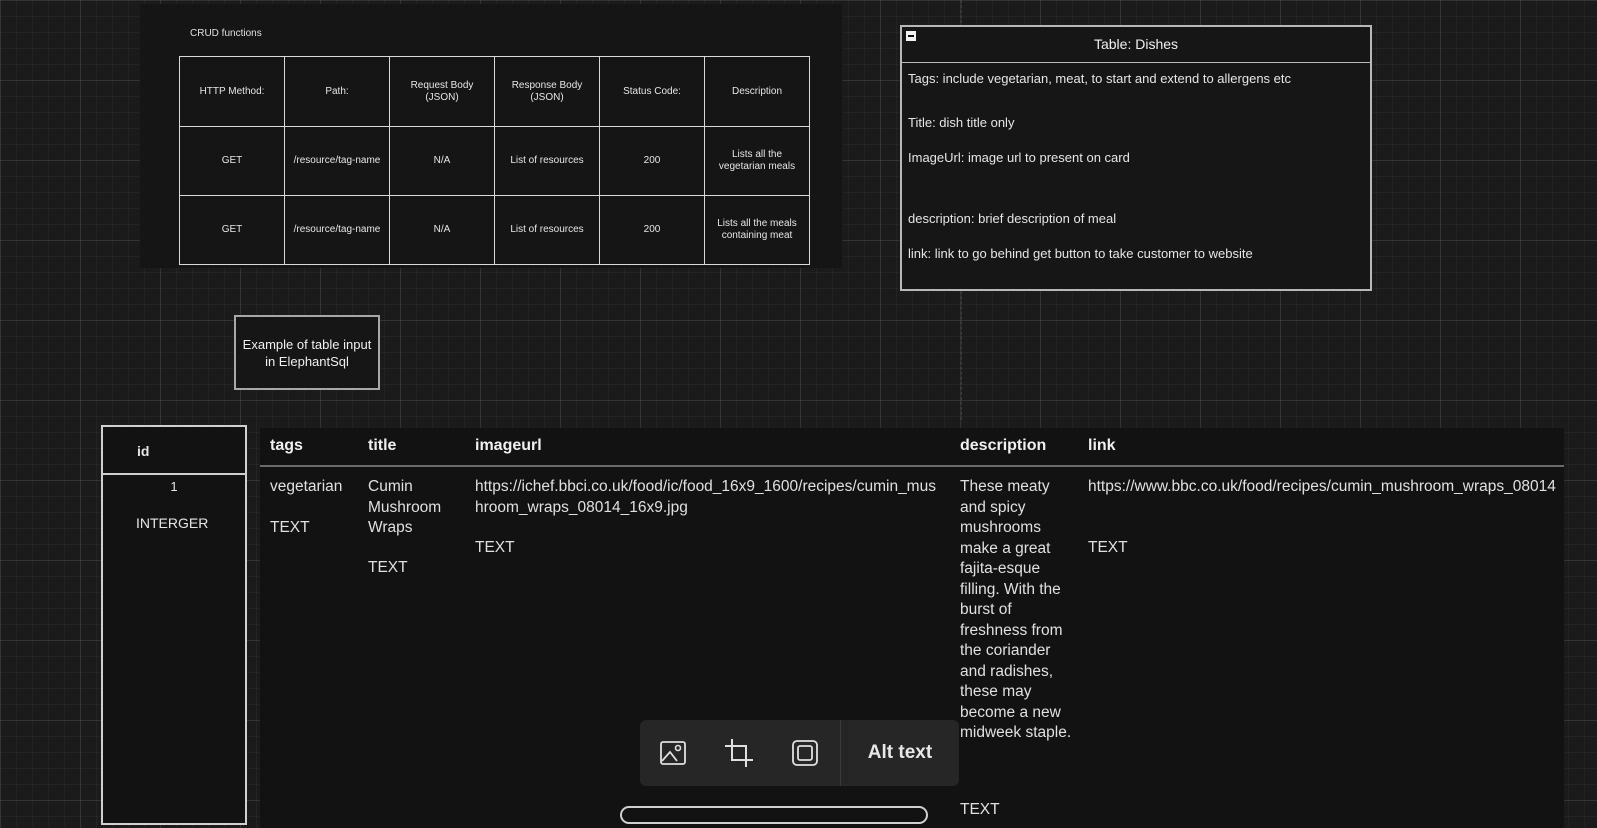  I want to click on crop-icon, so click(739, 753).